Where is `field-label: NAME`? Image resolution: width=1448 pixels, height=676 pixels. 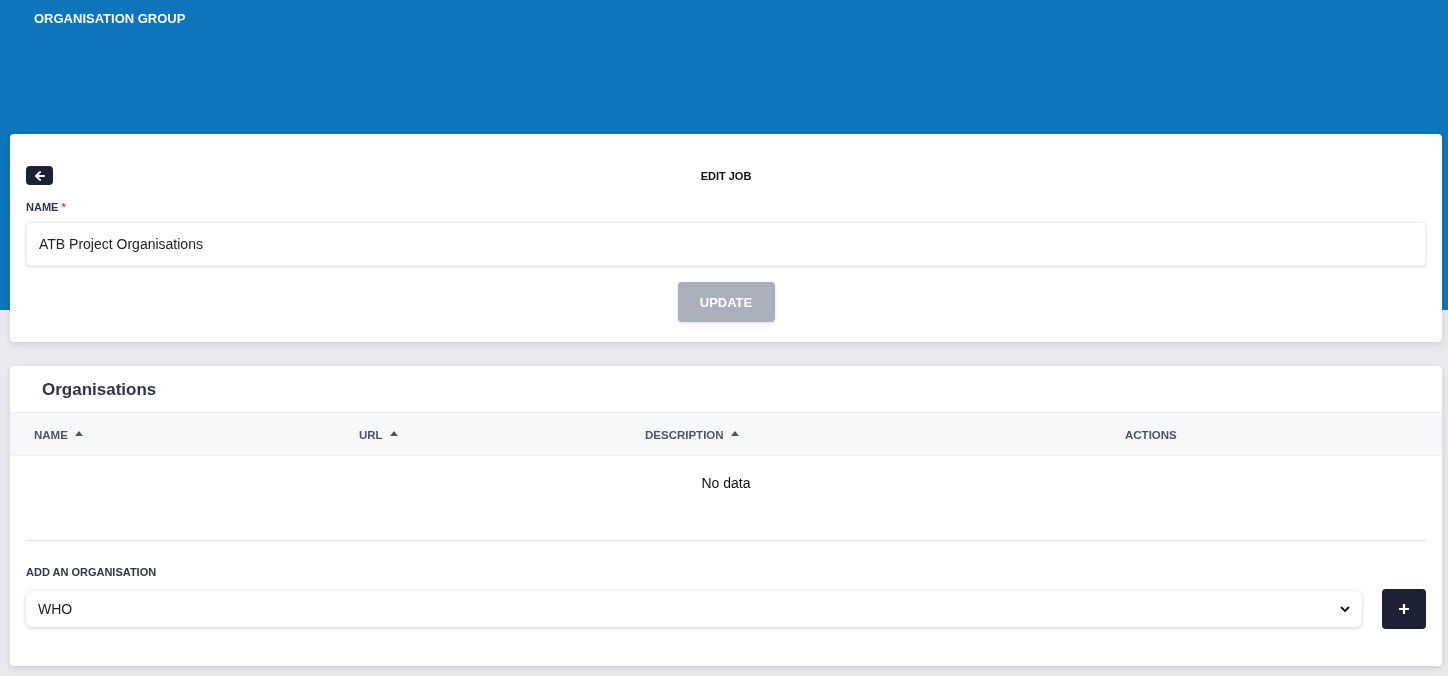
field-label: NAME is located at coordinates (42, 207).